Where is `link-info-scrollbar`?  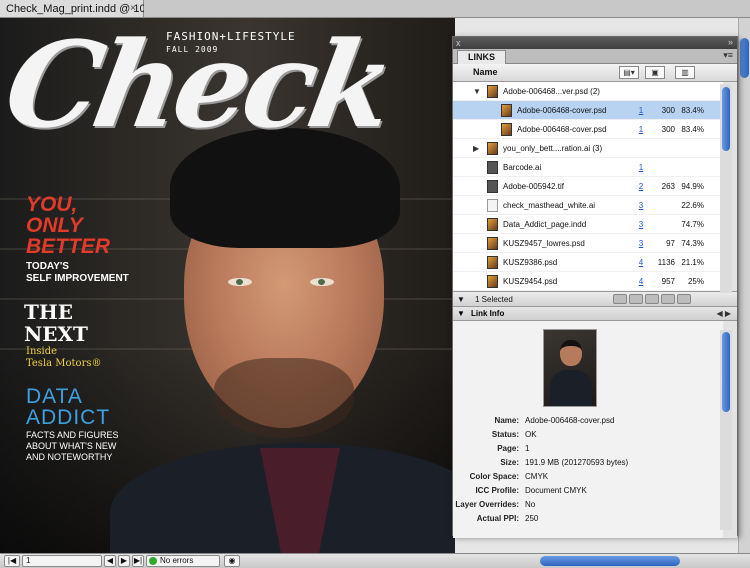 link-info-scrollbar is located at coordinates (726, 430).